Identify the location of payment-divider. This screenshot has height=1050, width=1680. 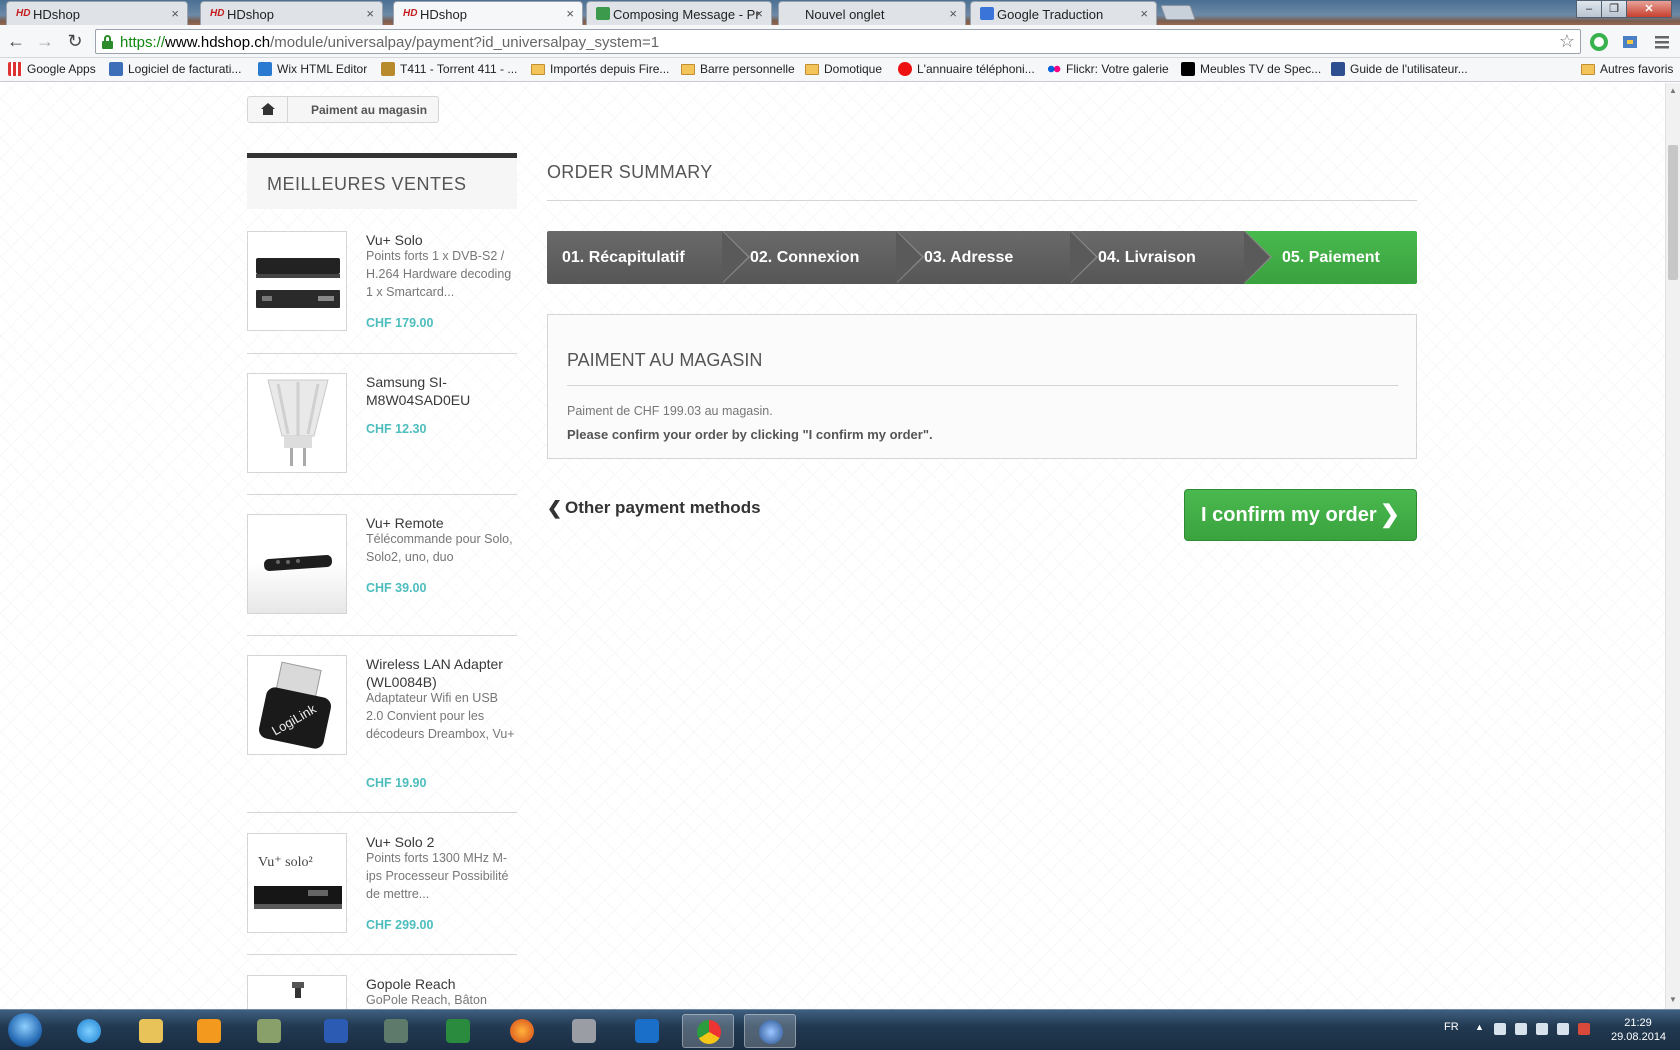
(982, 385).